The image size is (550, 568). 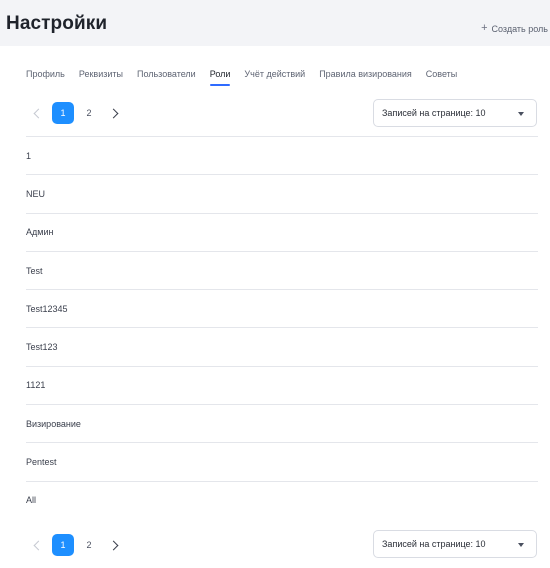 What do you see at coordinates (282, 308) in the screenshot?
I see `list-item: Test12345` at bounding box center [282, 308].